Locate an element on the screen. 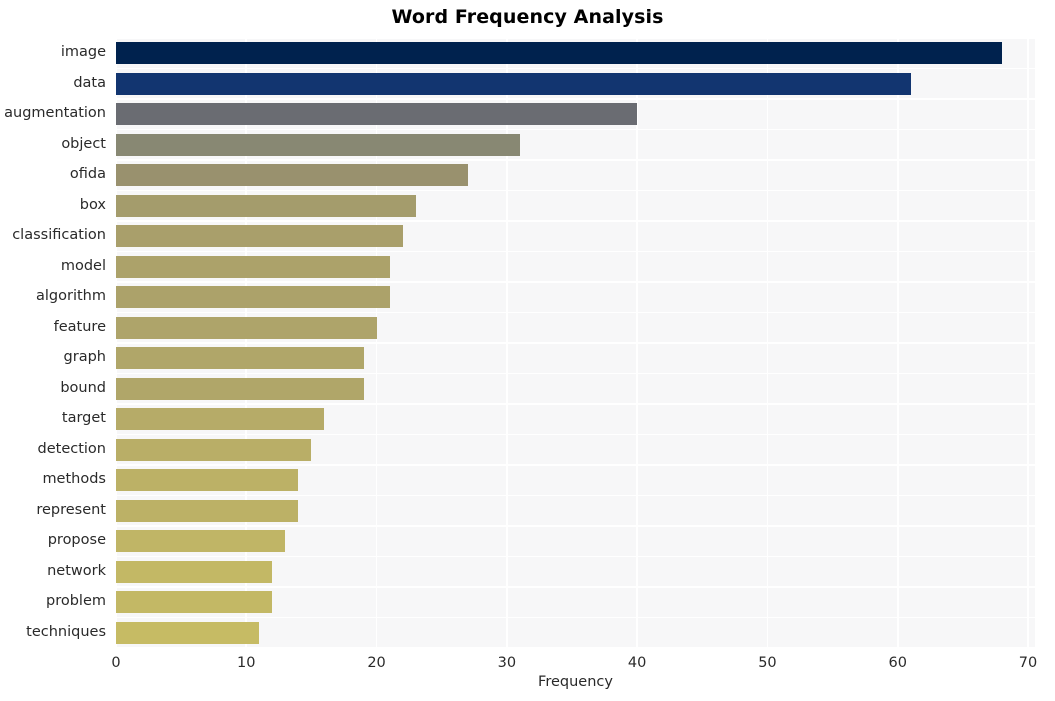 The image size is (1055, 701). x-axis-title: Frequency is located at coordinates (575, 682).